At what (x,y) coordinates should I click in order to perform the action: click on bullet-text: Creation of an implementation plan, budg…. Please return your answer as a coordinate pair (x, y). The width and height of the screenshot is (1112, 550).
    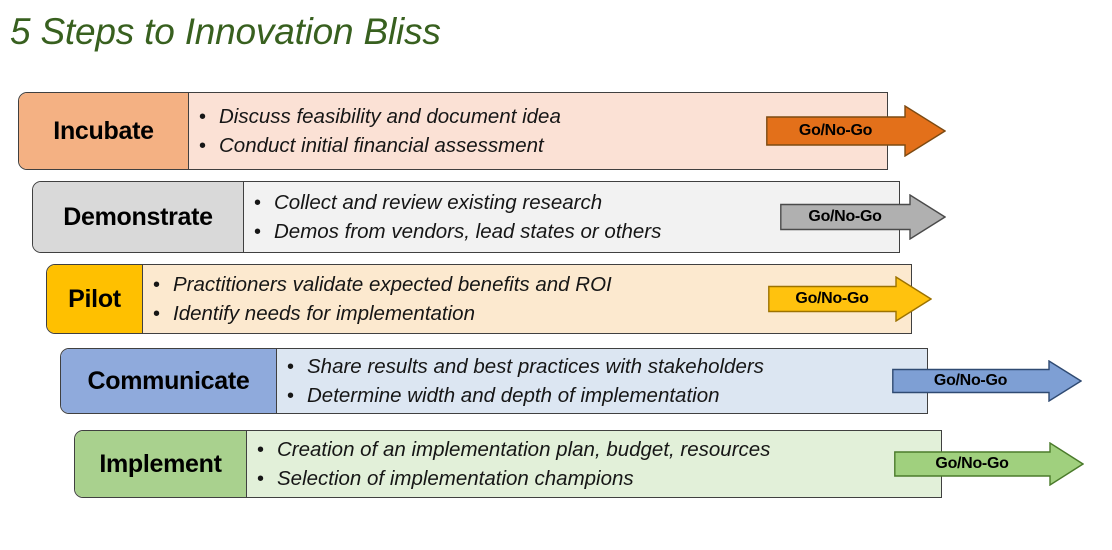
    Looking at the image, I should click on (524, 449).